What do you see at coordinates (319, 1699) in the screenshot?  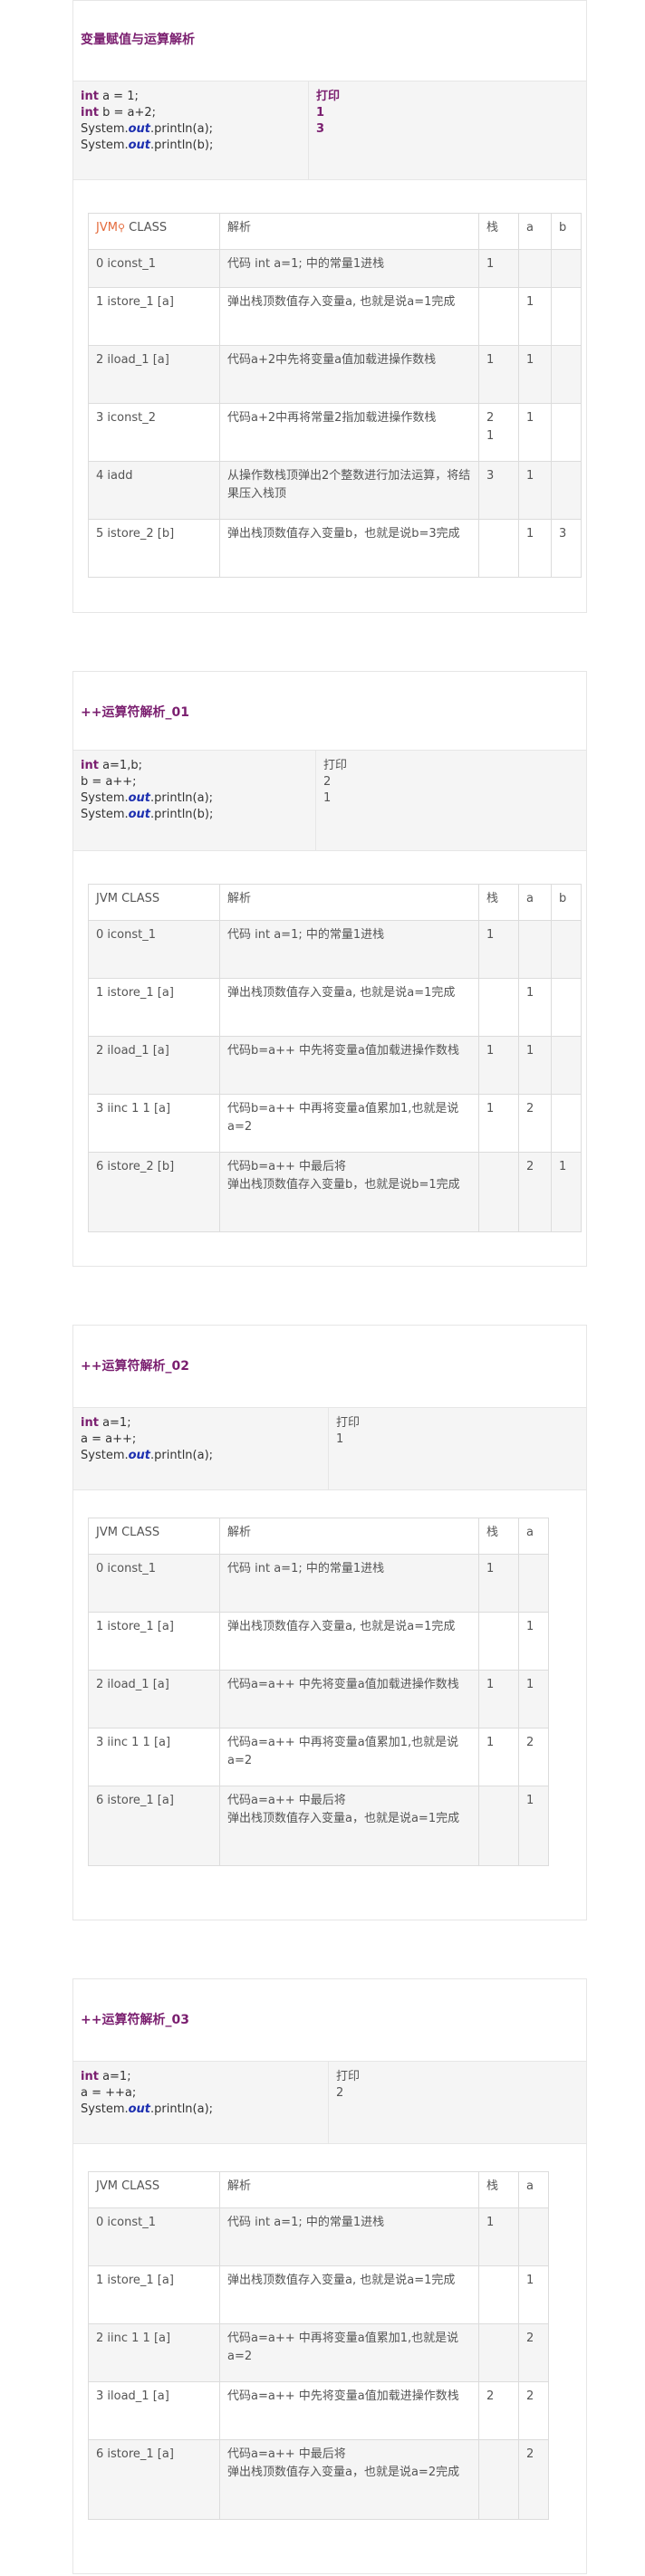 I see `table-row: 2 iload_1 [a] 代码a=a++ 中先将变量a值加载进操作数栈 1 1` at bounding box center [319, 1699].